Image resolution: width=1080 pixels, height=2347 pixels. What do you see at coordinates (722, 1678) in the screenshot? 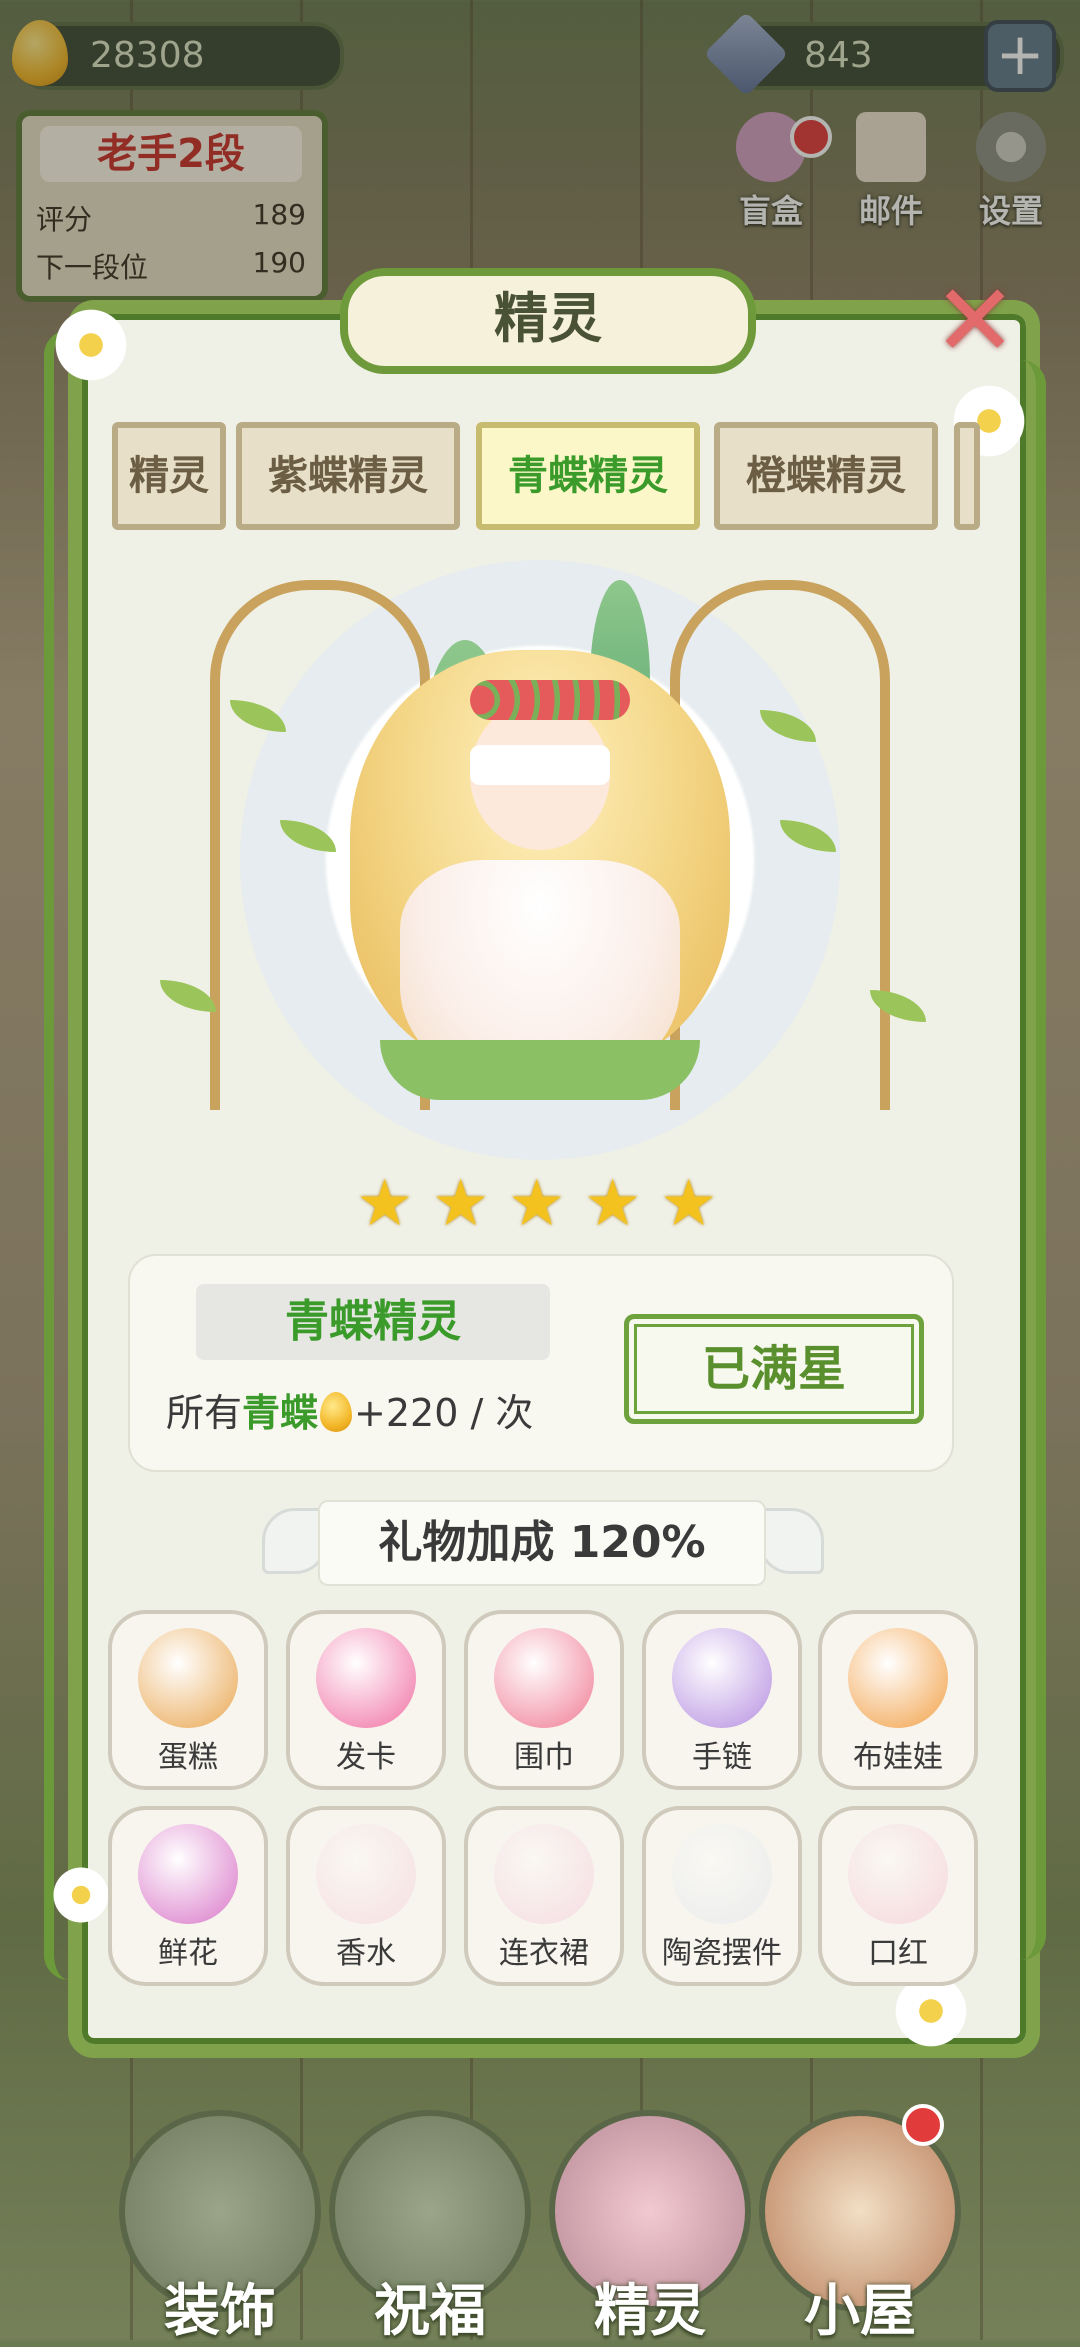
I see `bracelet-icon` at bounding box center [722, 1678].